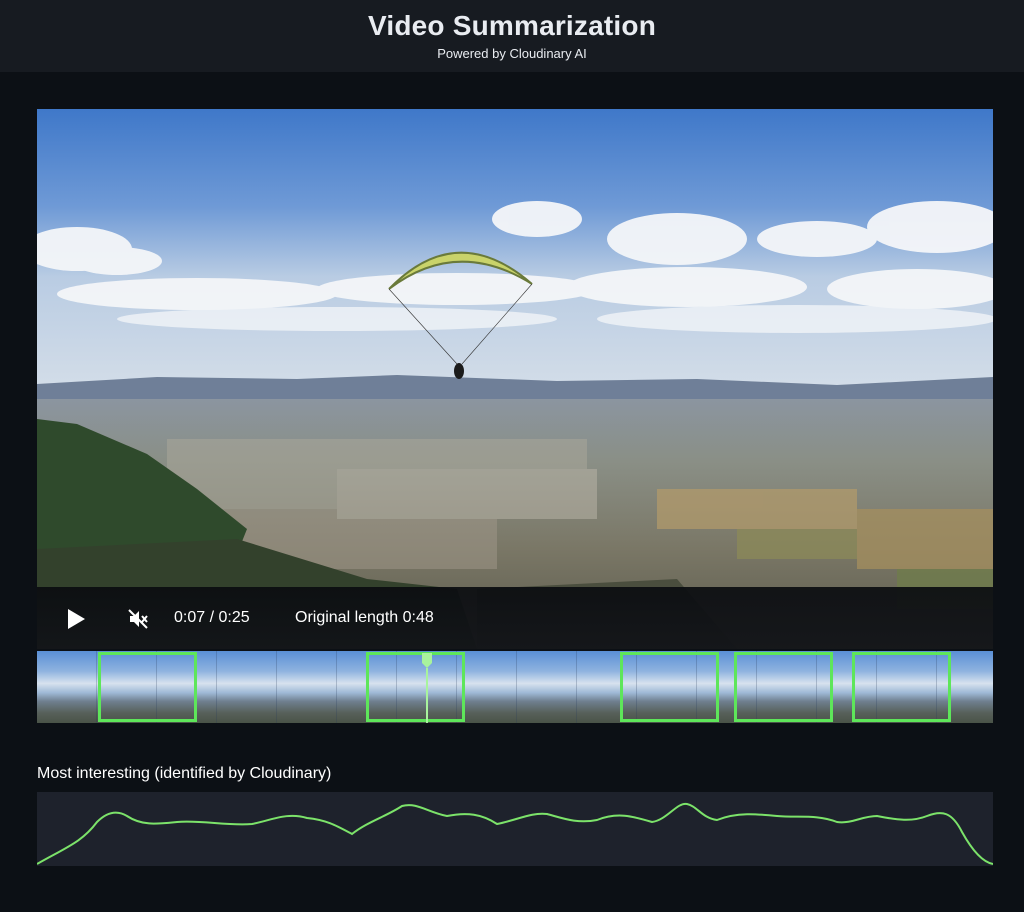  I want to click on interest-curve, so click(515, 833).